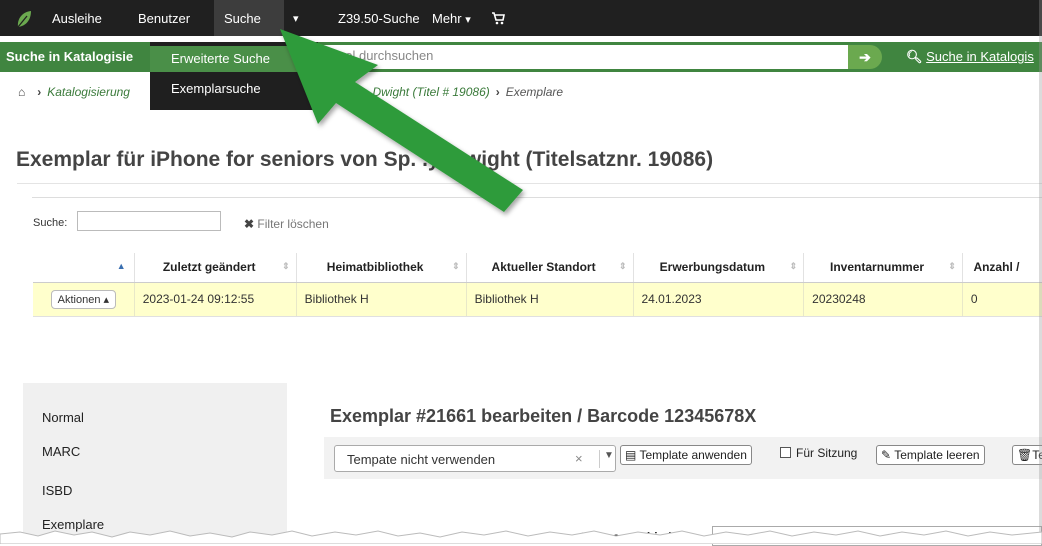 This screenshot has height=546, width=1042. I want to click on catalog-search-link: 🔍︎ Suche in Katalogis, so click(970, 57).